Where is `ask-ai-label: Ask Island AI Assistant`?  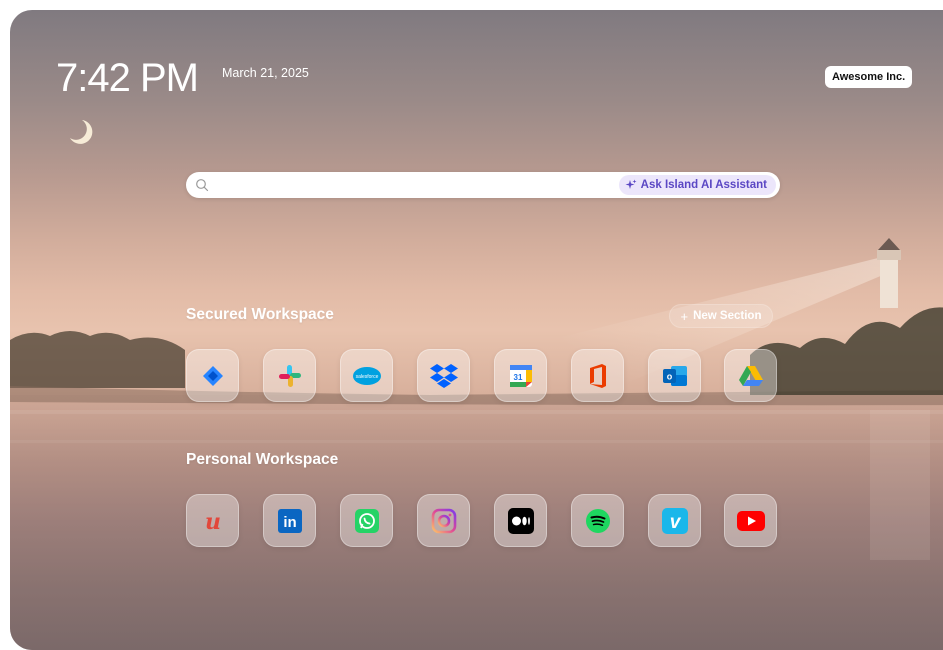
ask-ai-label: Ask Island AI Assistant is located at coordinates (703, 185).